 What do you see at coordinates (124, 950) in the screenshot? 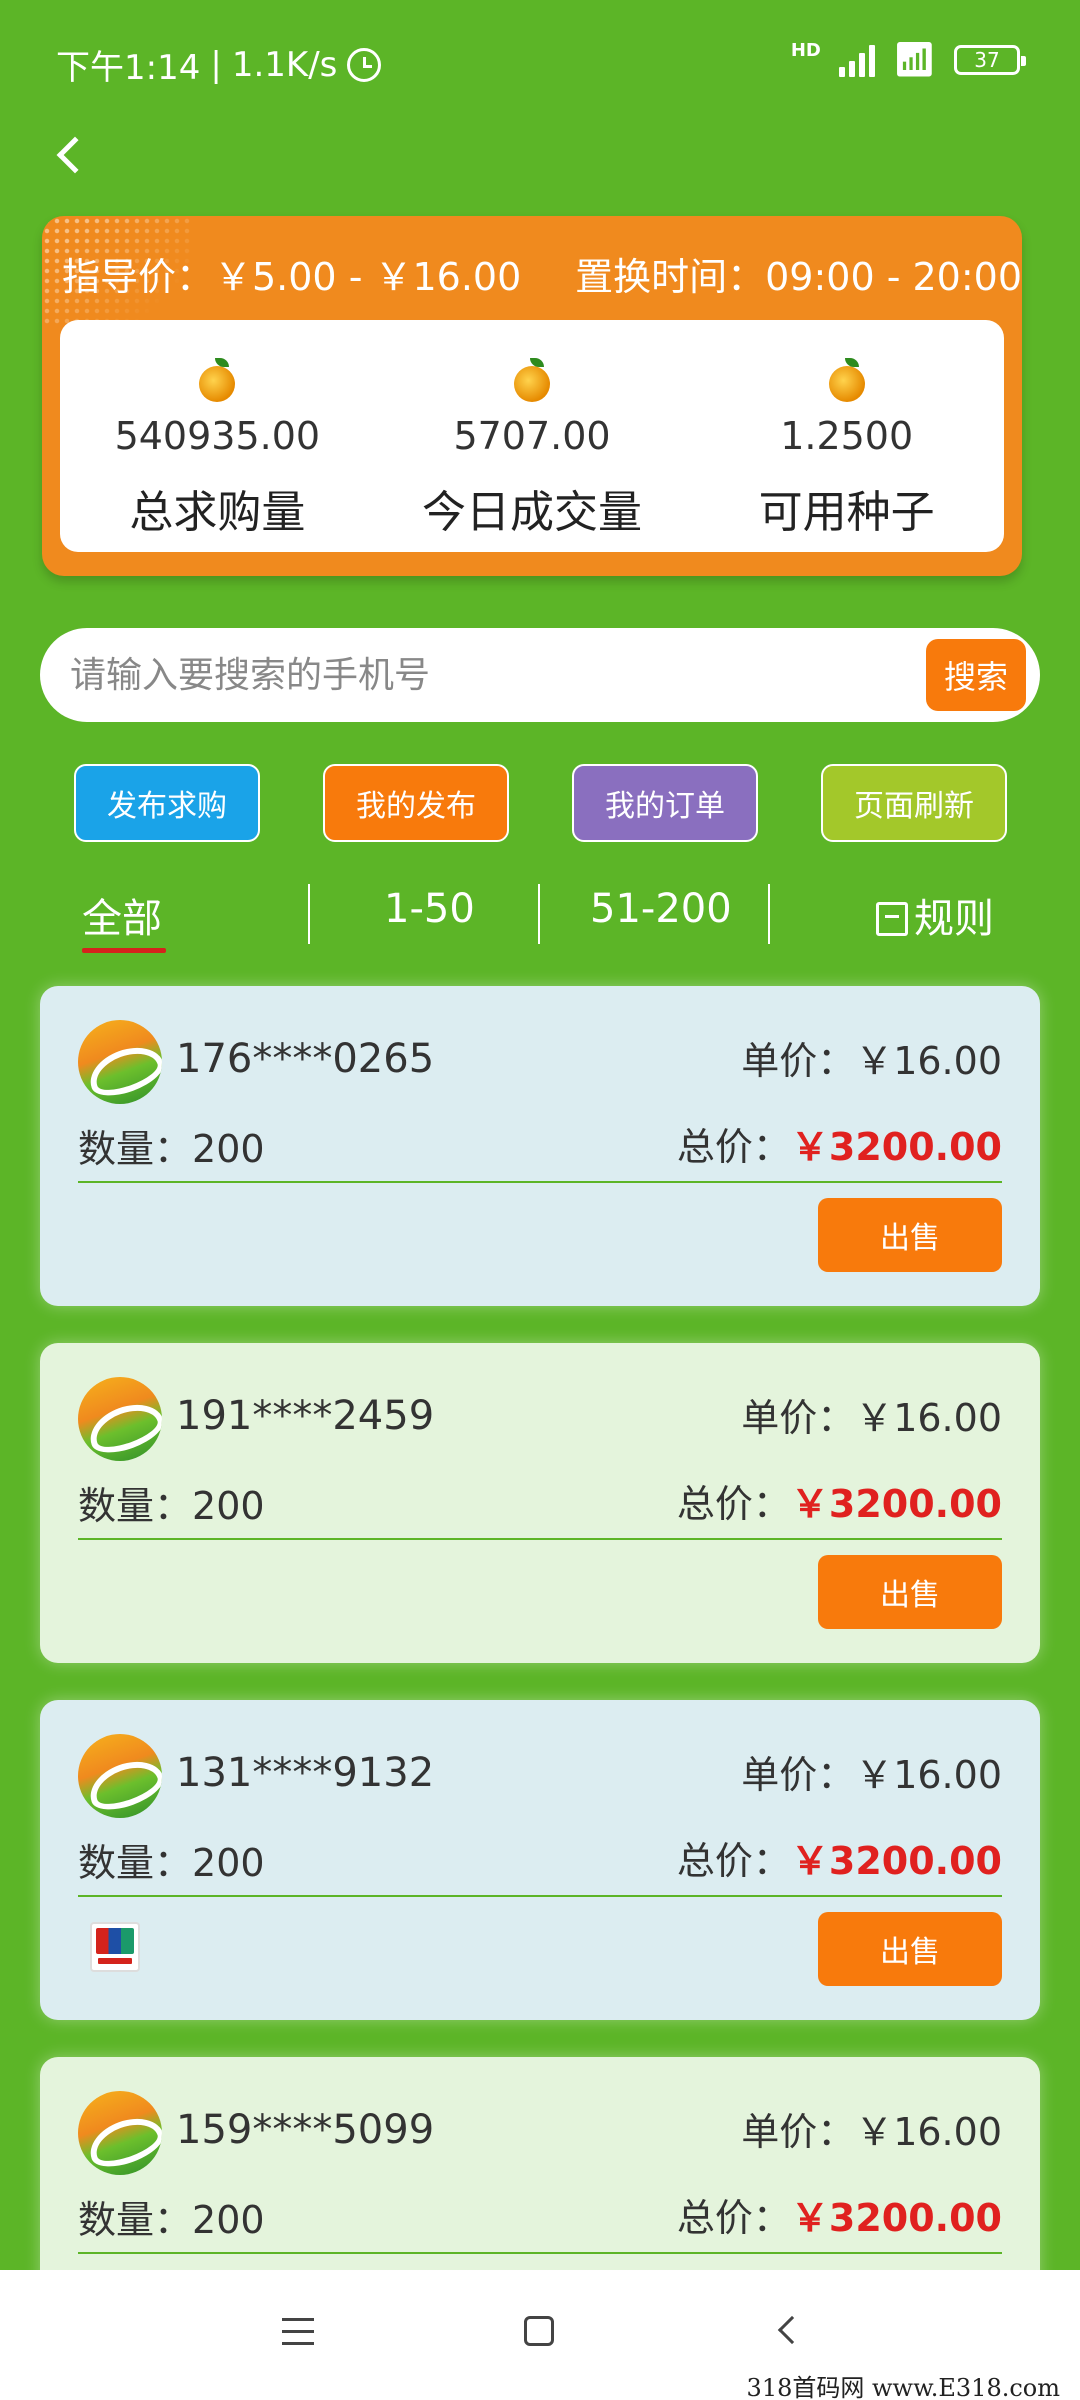
I see `tab-active-indicator` at bounding box center [124, 950].